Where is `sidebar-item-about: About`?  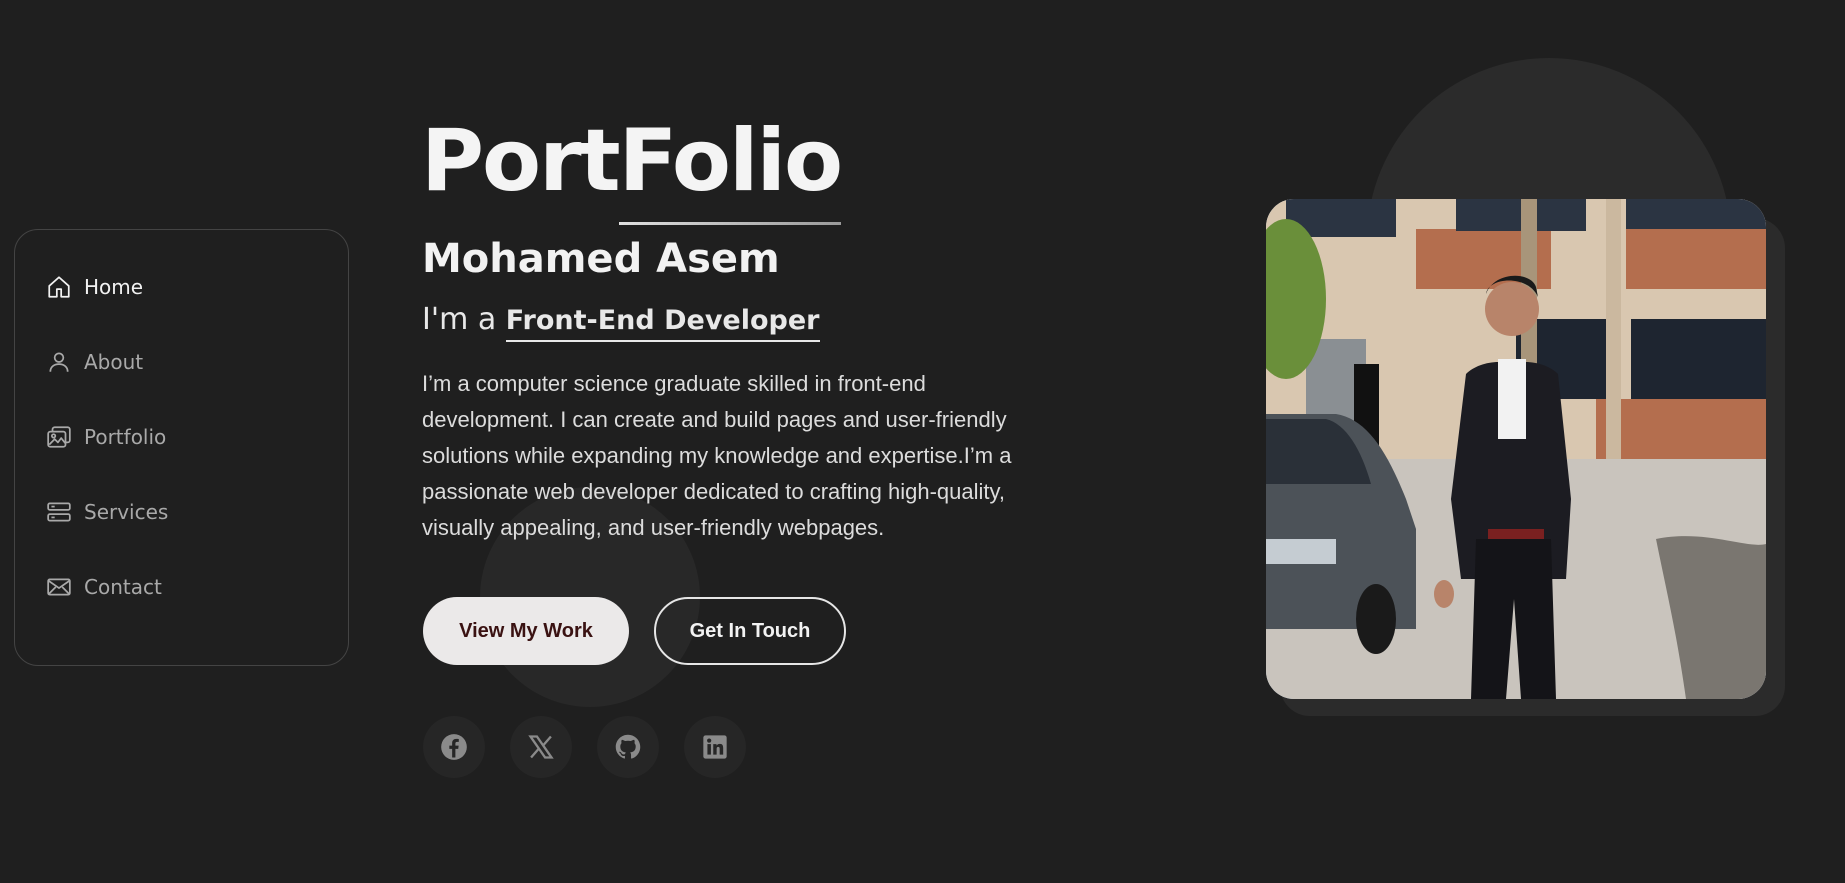
sidebar-item-about: About is located at coordinates (94, 362).